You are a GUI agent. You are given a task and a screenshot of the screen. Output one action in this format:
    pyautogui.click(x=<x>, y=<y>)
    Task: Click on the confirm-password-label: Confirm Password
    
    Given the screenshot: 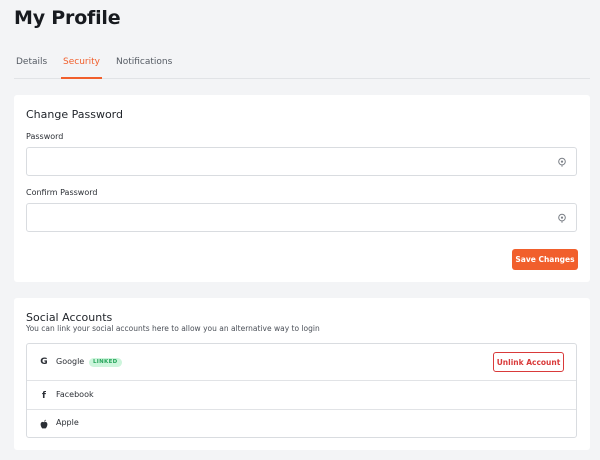 What is the action you would take?
    pyautogui.click(x=62, y=192)
    